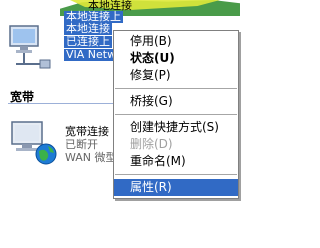 Image resolution: width=320 pixels, height=248 pixels. I want to click on broadband-connection-icon, so click(34, 144).